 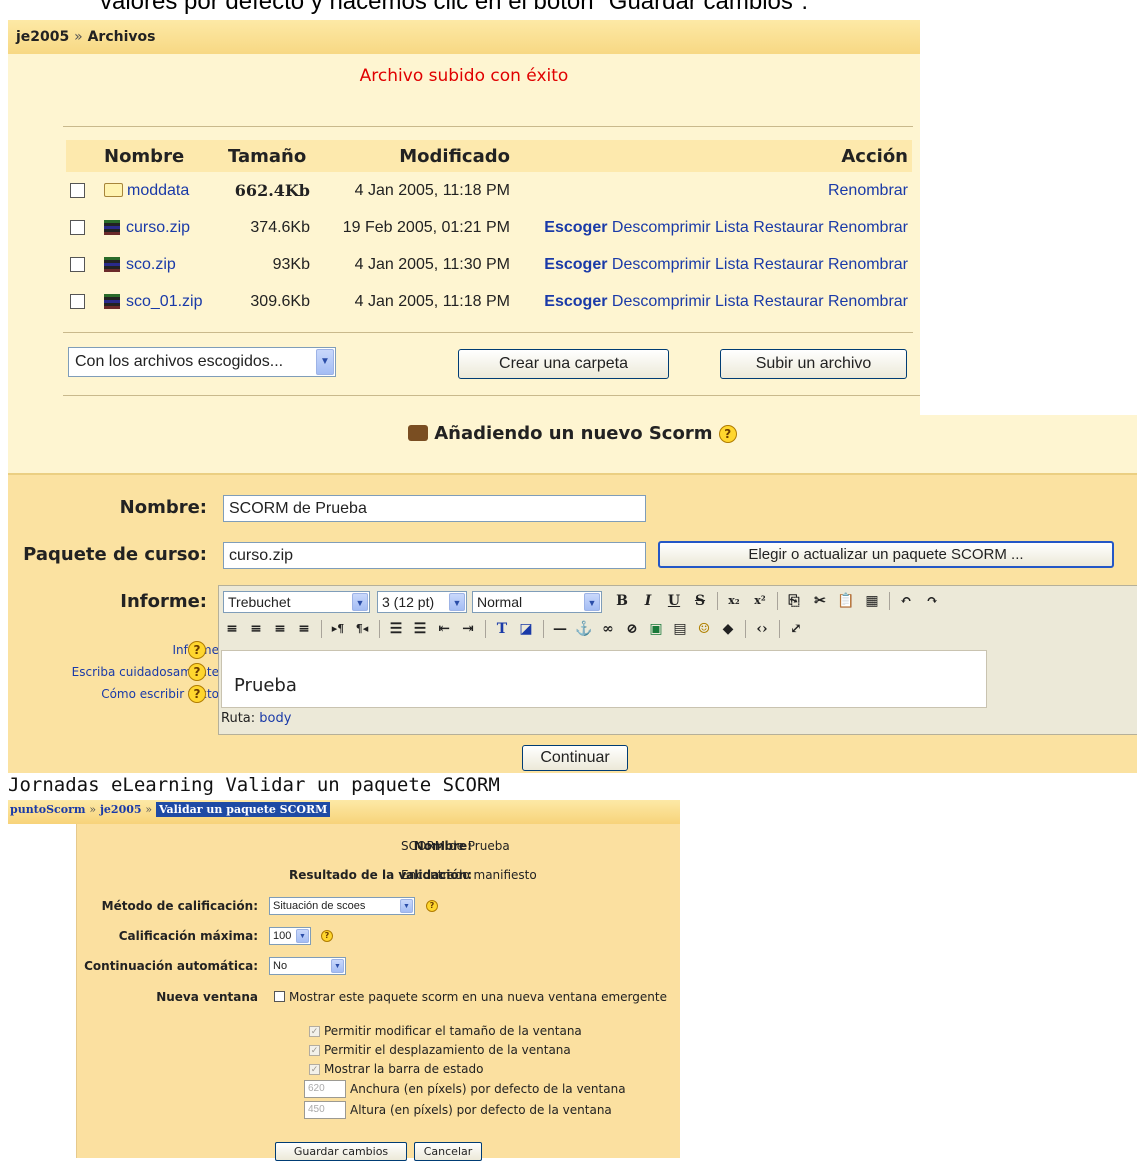 What do you see at coordinates (604, 679) in the screenshot?
I see `editor-content: Prueba` at bounding box center [604, 679].